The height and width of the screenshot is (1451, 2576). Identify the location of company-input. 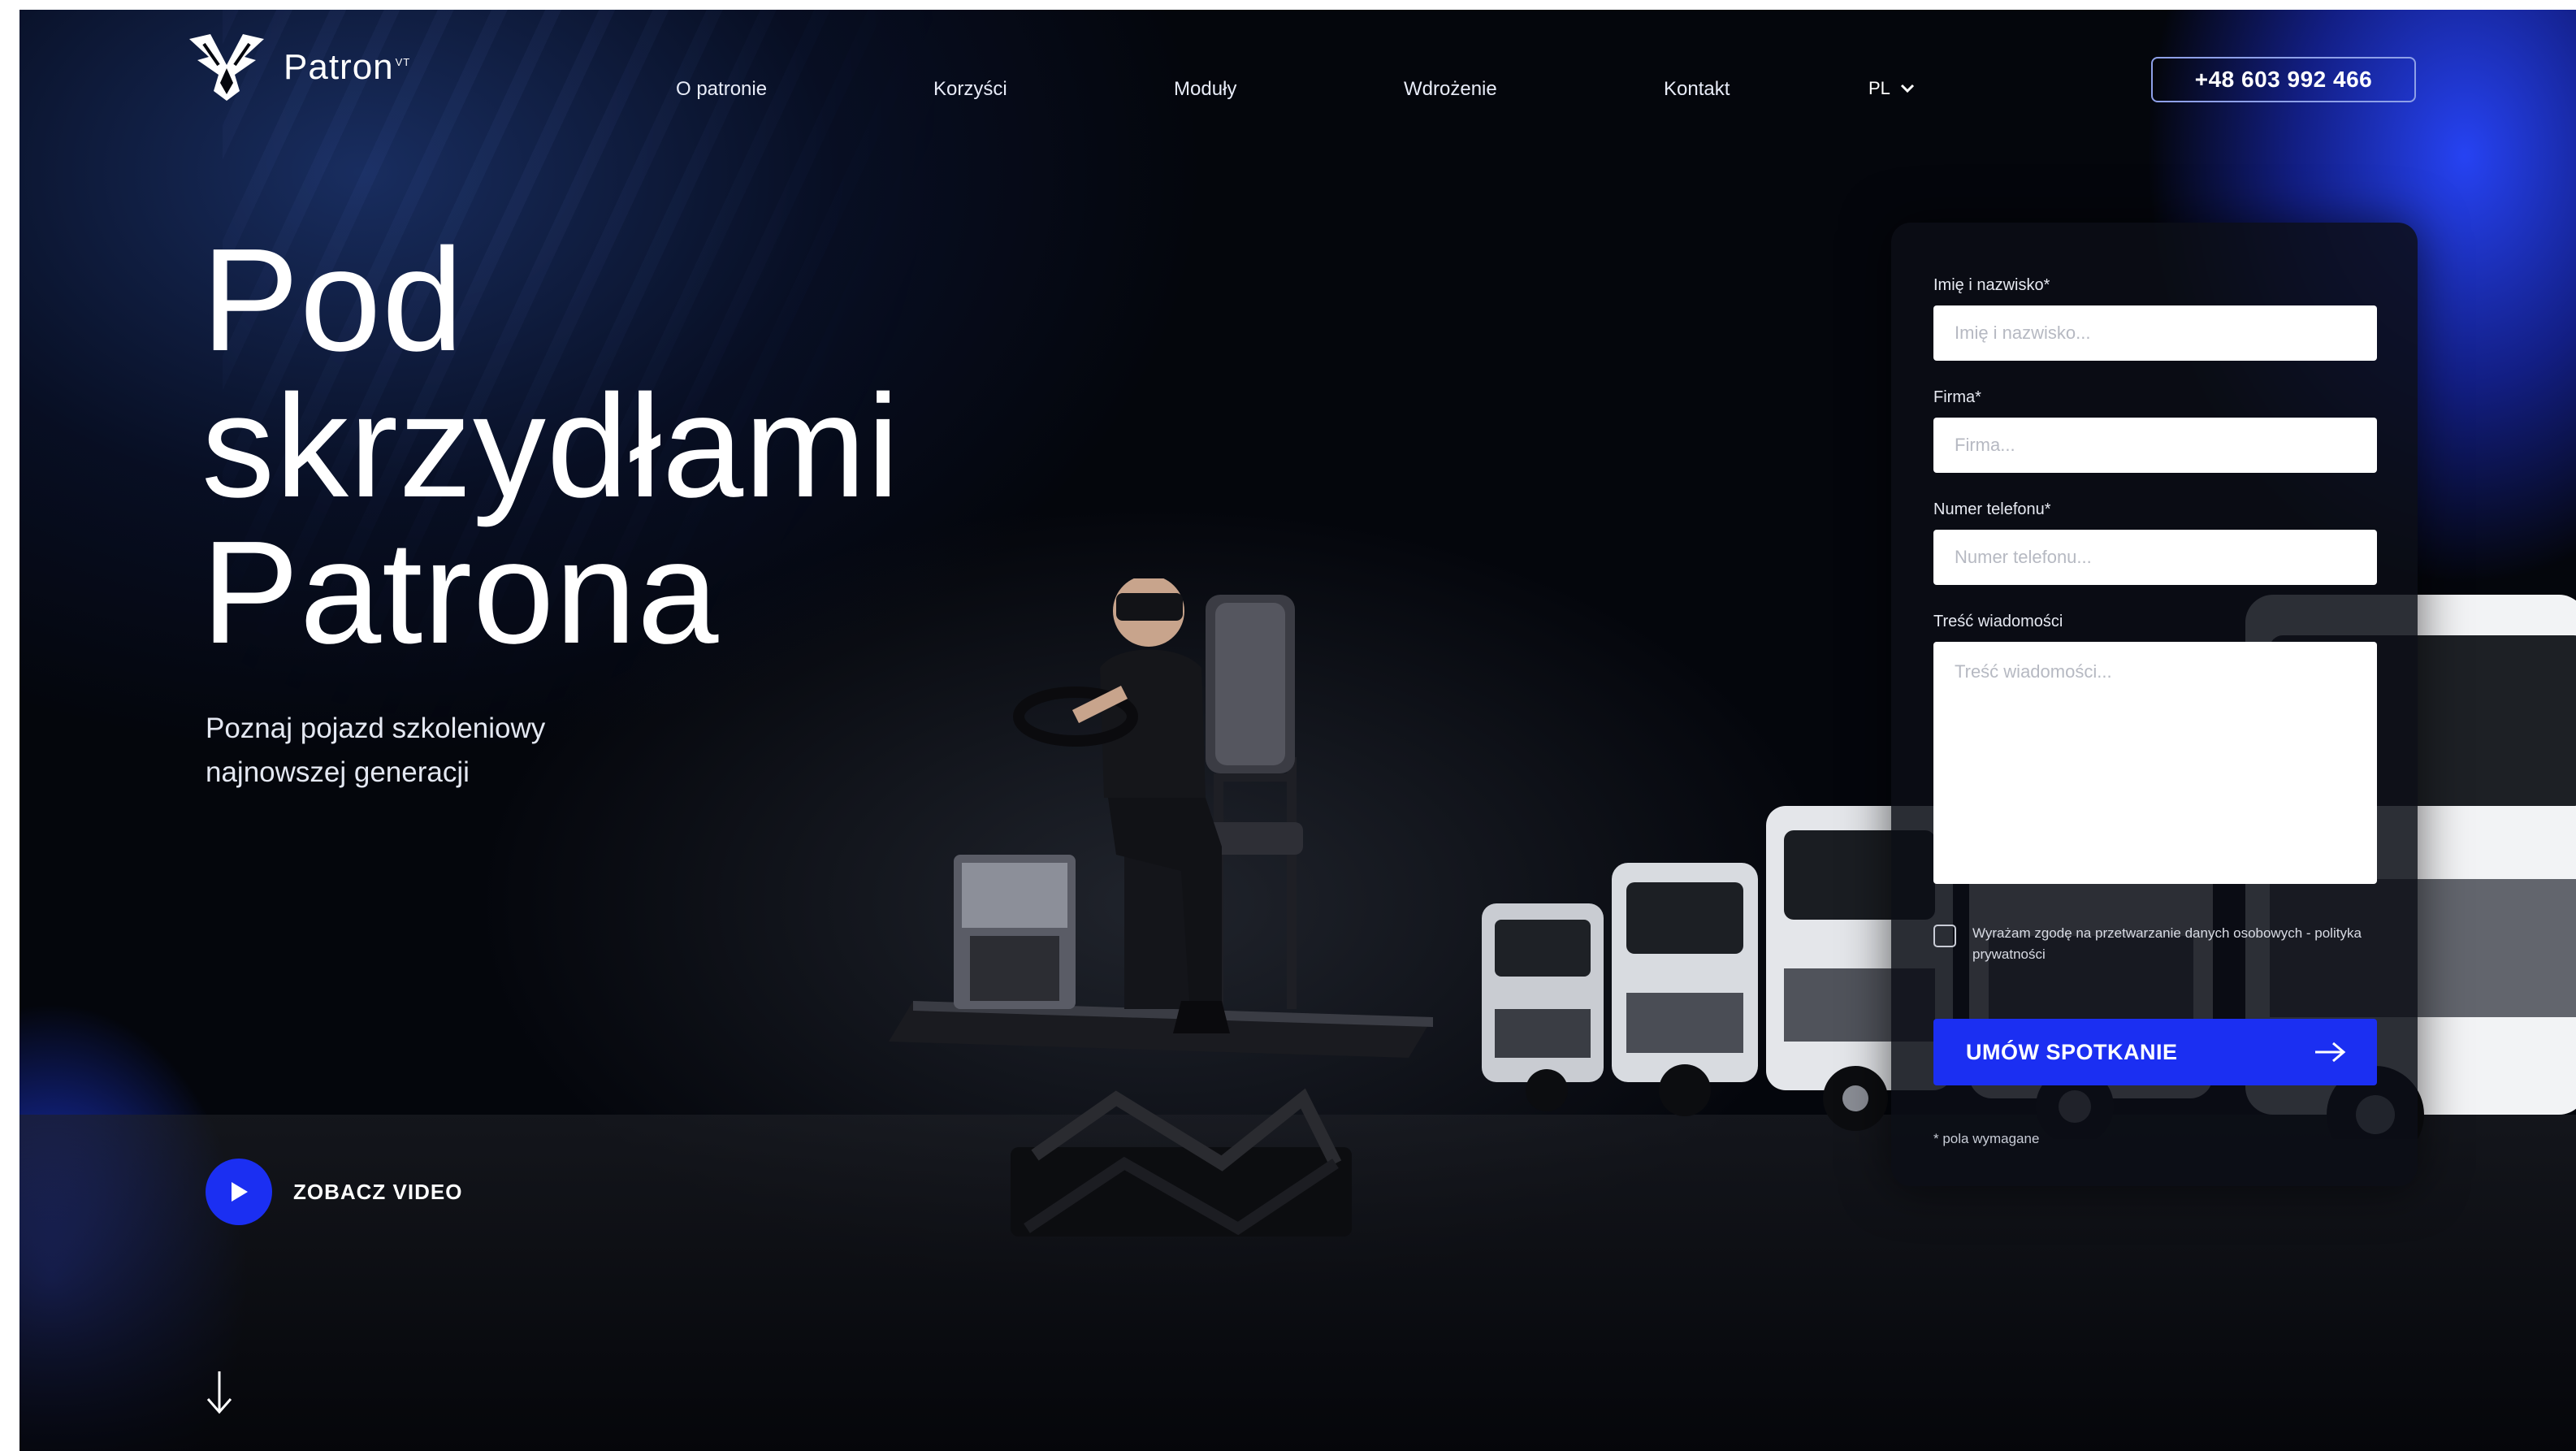
(2155, 445).